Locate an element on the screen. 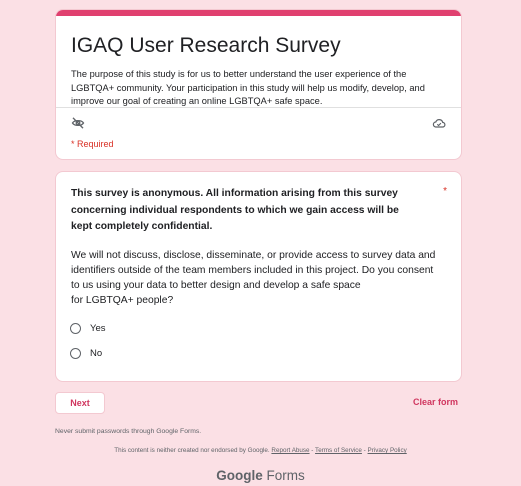  option-label: No is located at coordinates (96, 353).